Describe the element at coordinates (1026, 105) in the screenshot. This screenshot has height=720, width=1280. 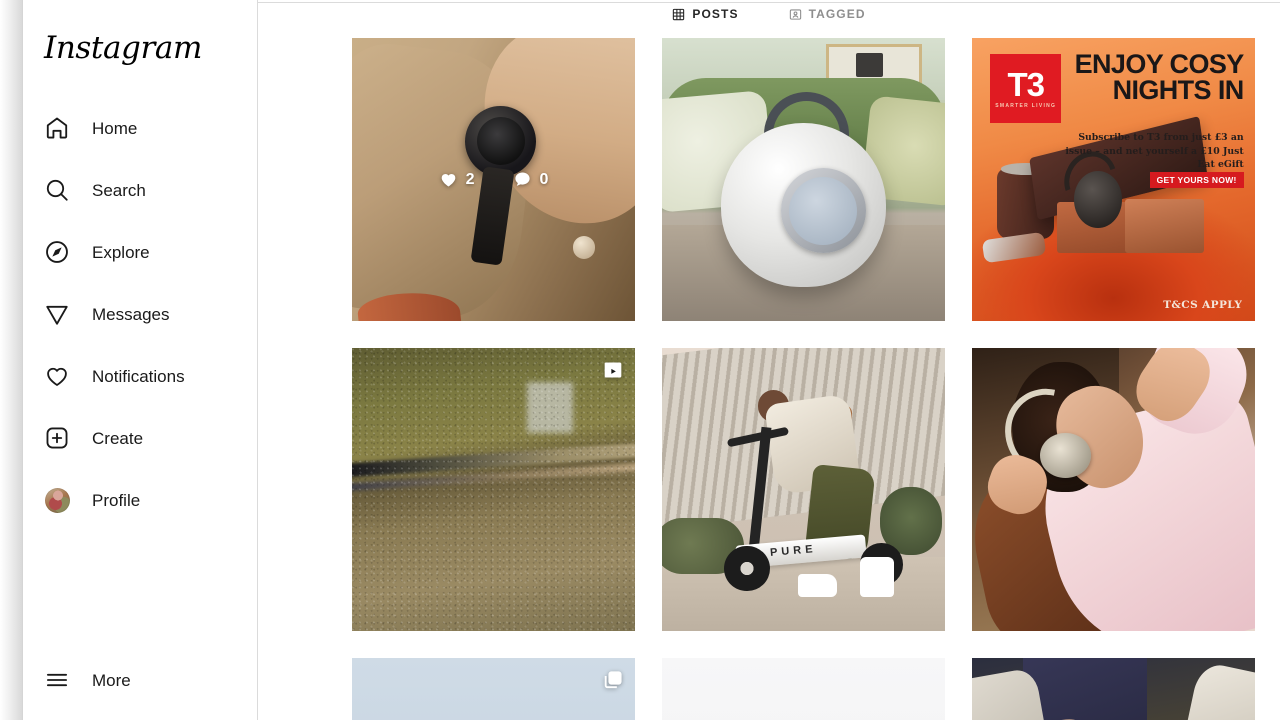
I see `t3-logo-tagline: SMARTER LIVING` at that location.